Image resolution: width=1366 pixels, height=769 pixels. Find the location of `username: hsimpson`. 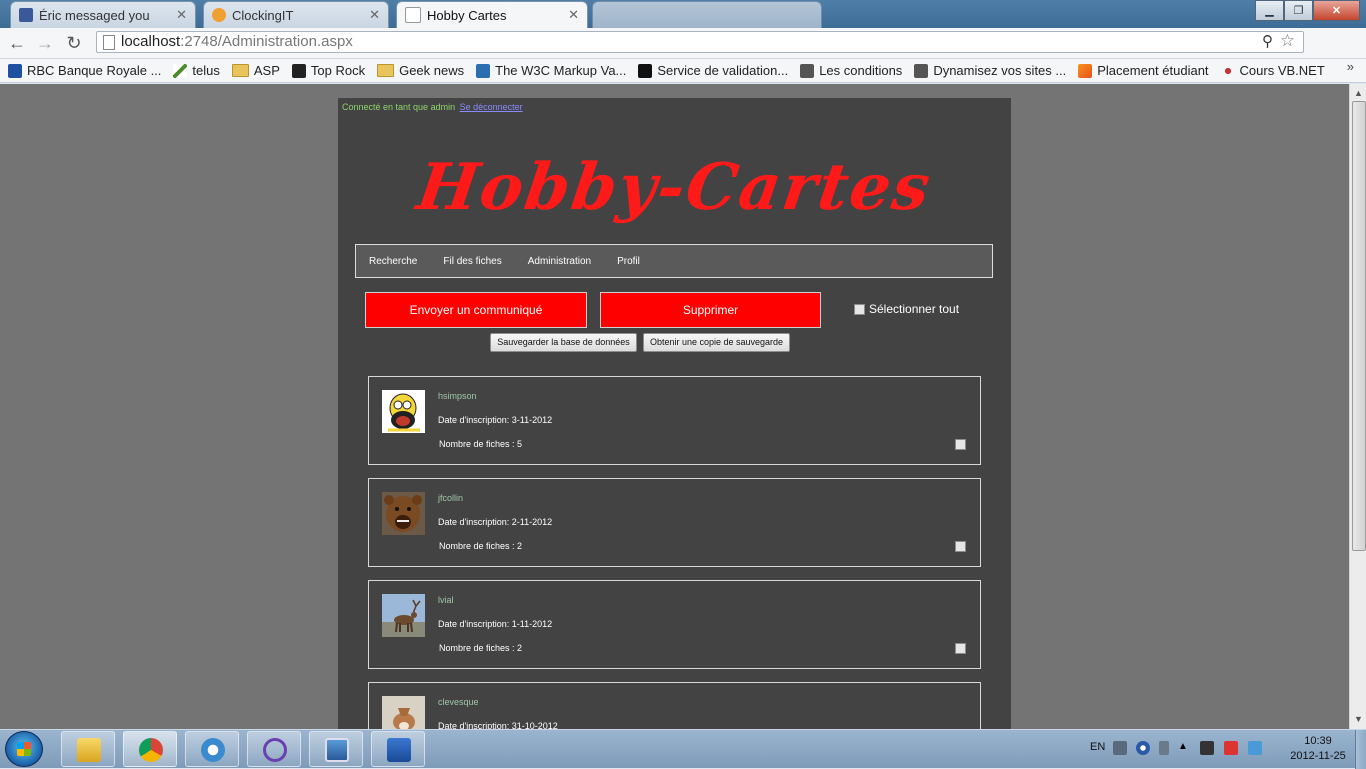

username: hsimpson is located at coordinates (457, 396).